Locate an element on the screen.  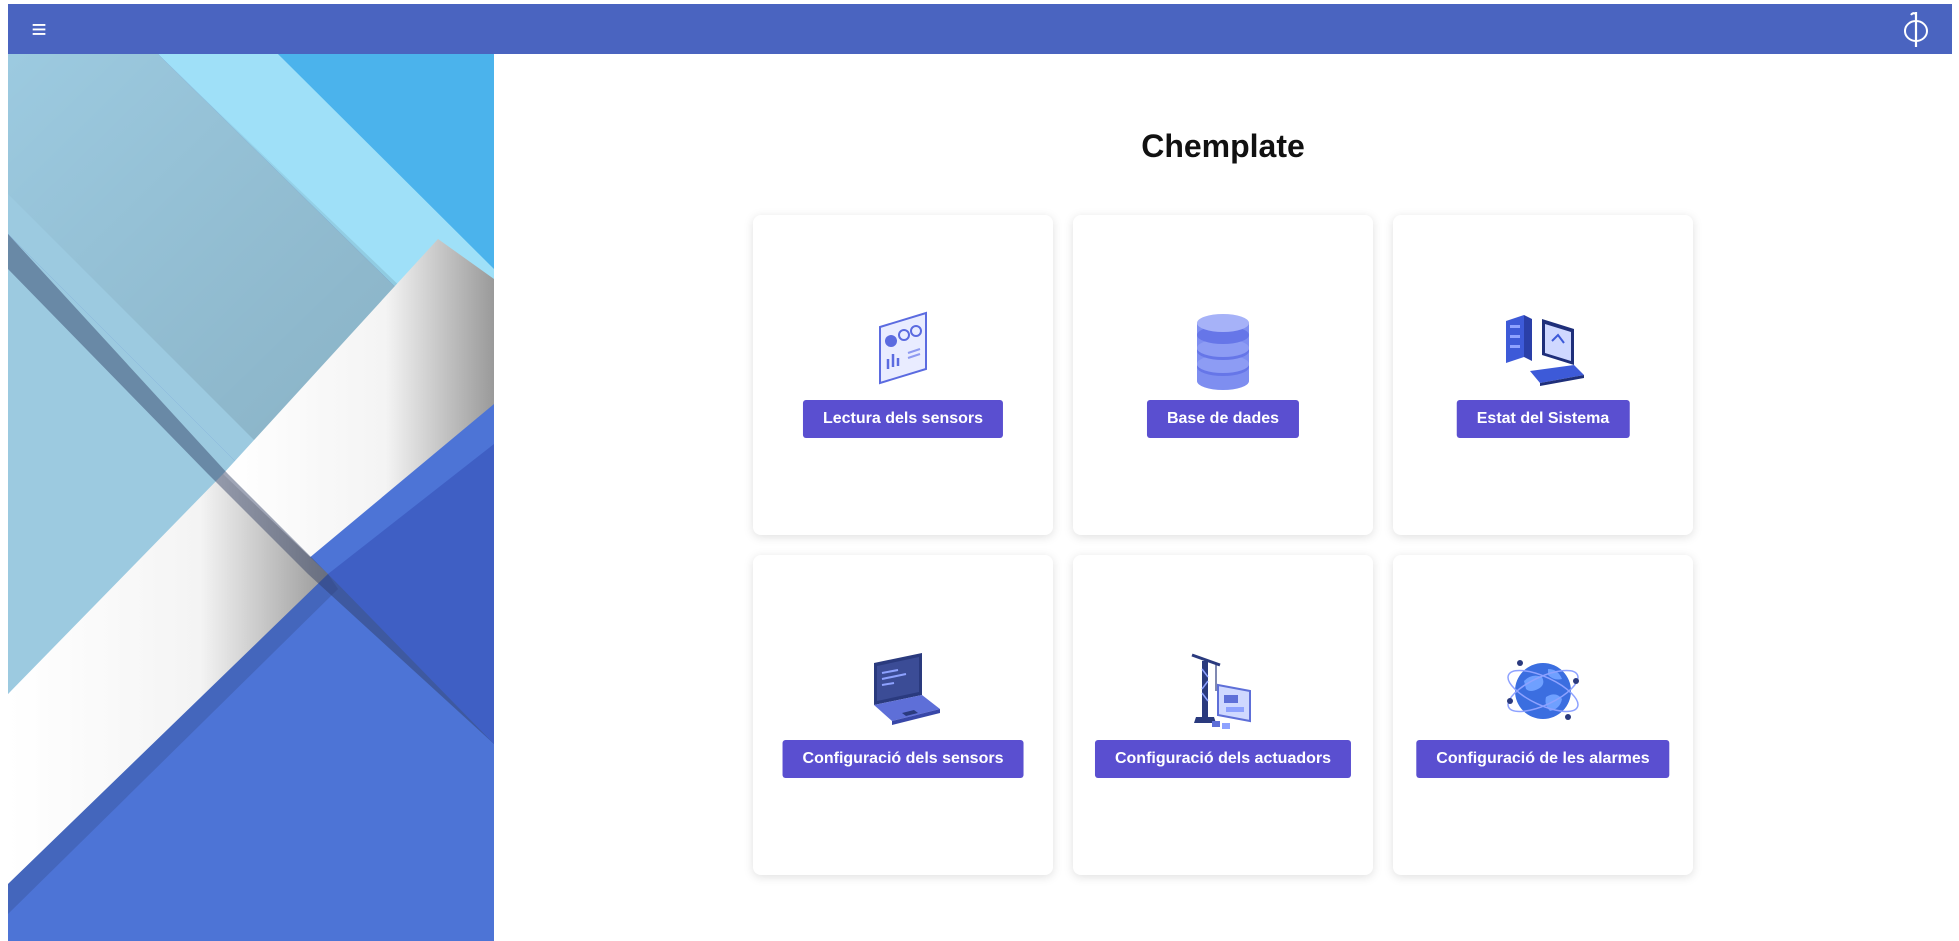
hamburger-menu-icon: ≡ is located at coordinates (39, 29).